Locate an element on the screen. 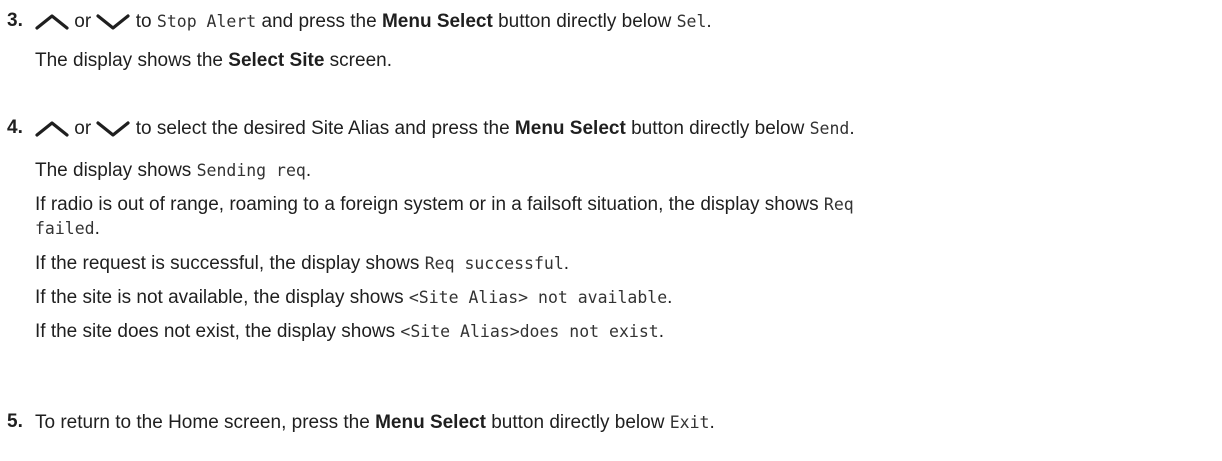  step-number: 4. is located at coordinates (15, 127).